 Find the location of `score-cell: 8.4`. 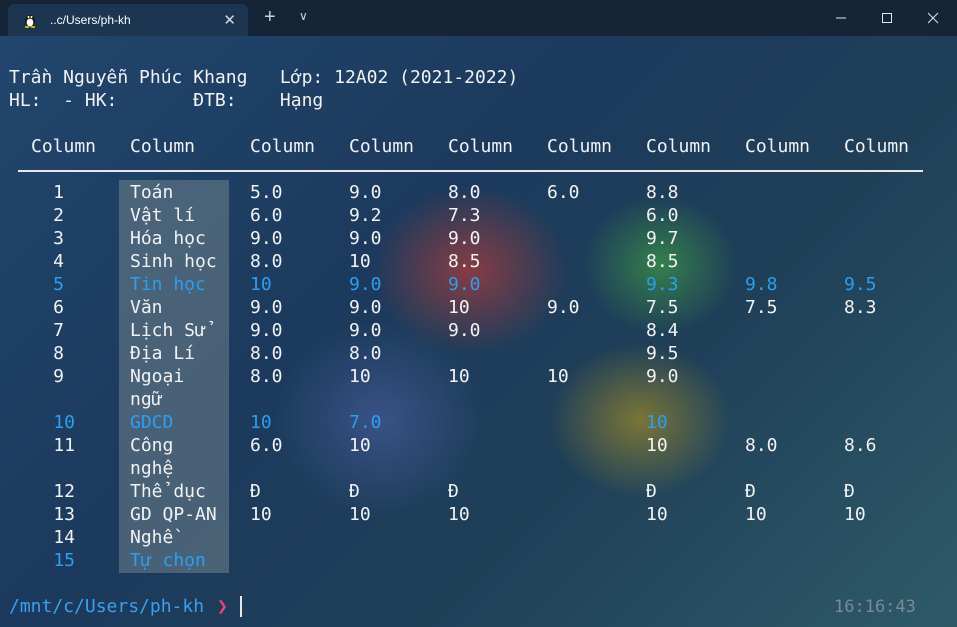

score-cell: 8.4 is located at coordinates (662, 330).